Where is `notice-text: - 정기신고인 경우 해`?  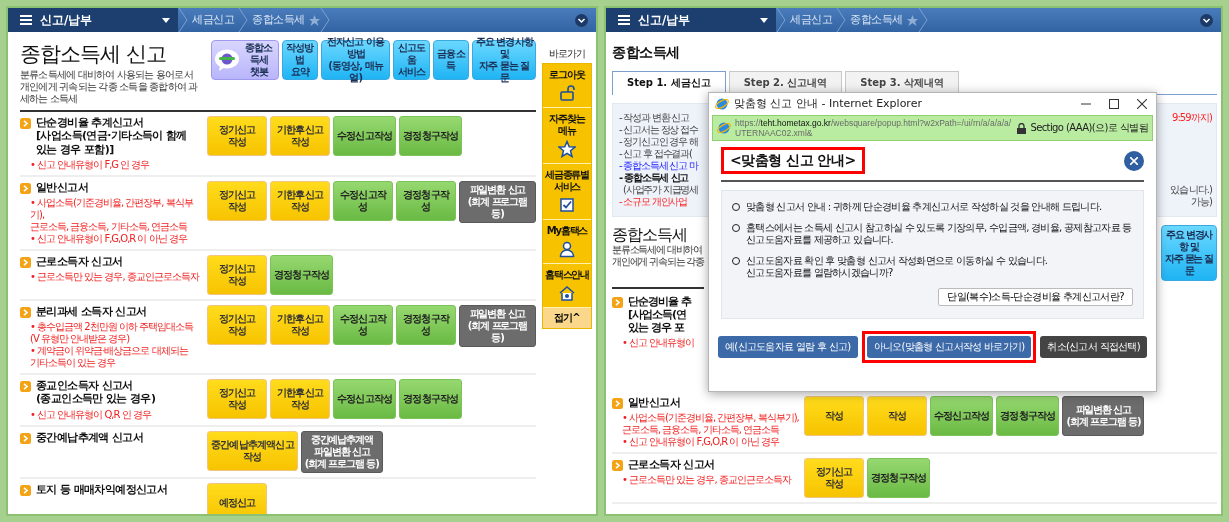
notice-text: - 정기신고인 경우 해 is located at coordinates (659, 141).